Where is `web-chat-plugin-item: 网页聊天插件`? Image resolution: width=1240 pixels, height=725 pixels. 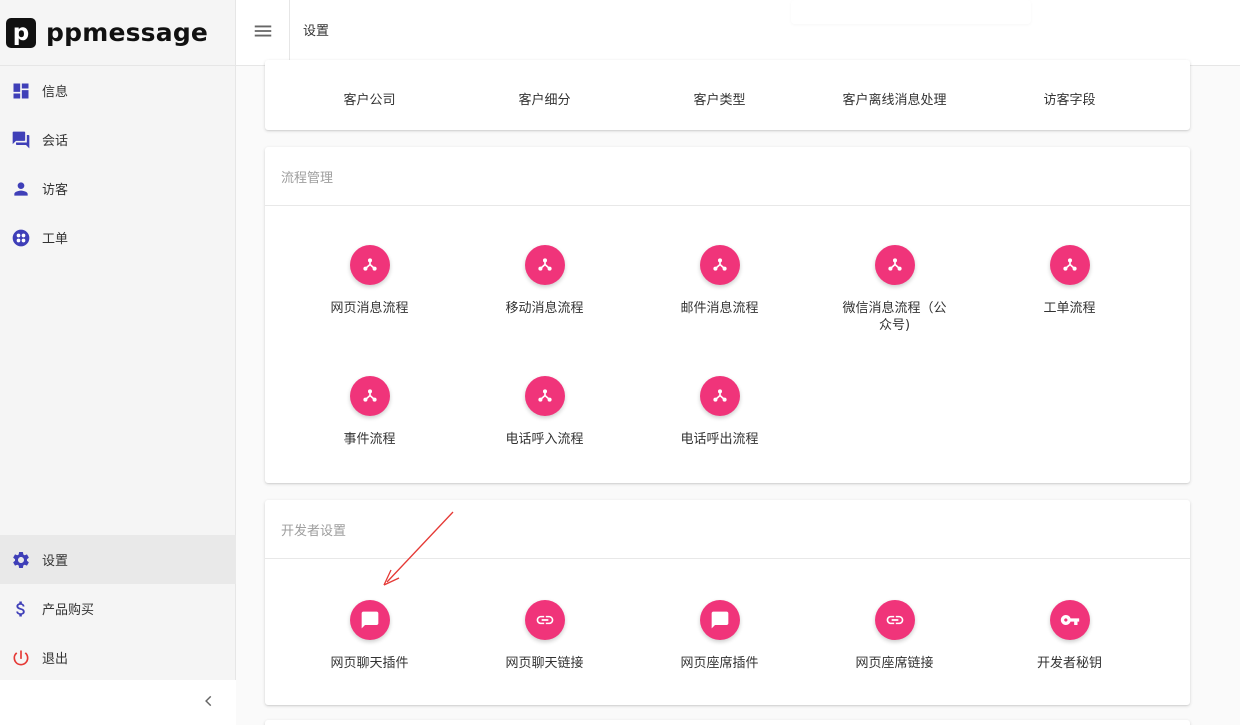
web-chat-plugin-item: 网页聊天插件 is located at coordinates (369, 636).